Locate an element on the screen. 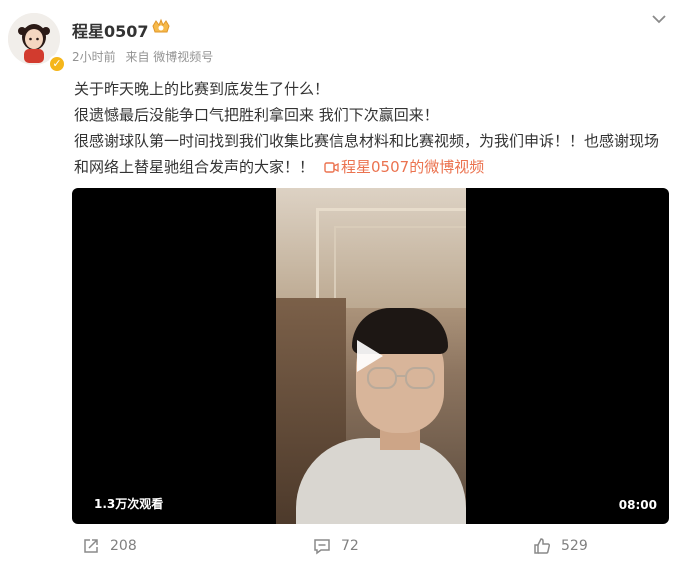 The image size is (685, 564). post-line-2: 很遗憾最后没能争口气把胜利拿回来 我们下次赢回来！ is located at coordinates (256, 115).